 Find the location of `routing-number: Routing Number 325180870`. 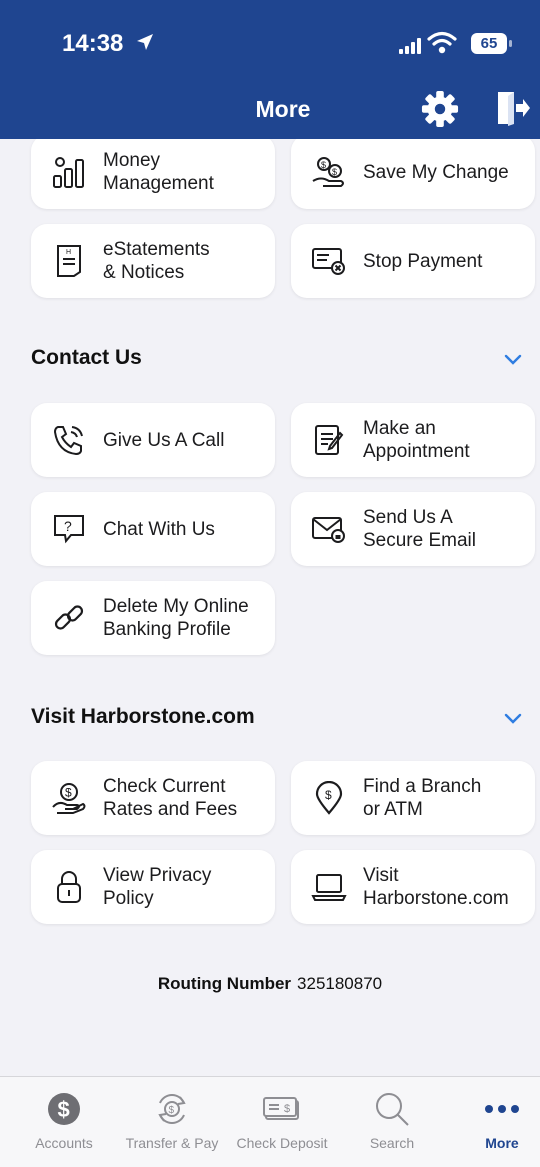

routing-number: Routing Number 325180870 is located at coordinates (270, 984).